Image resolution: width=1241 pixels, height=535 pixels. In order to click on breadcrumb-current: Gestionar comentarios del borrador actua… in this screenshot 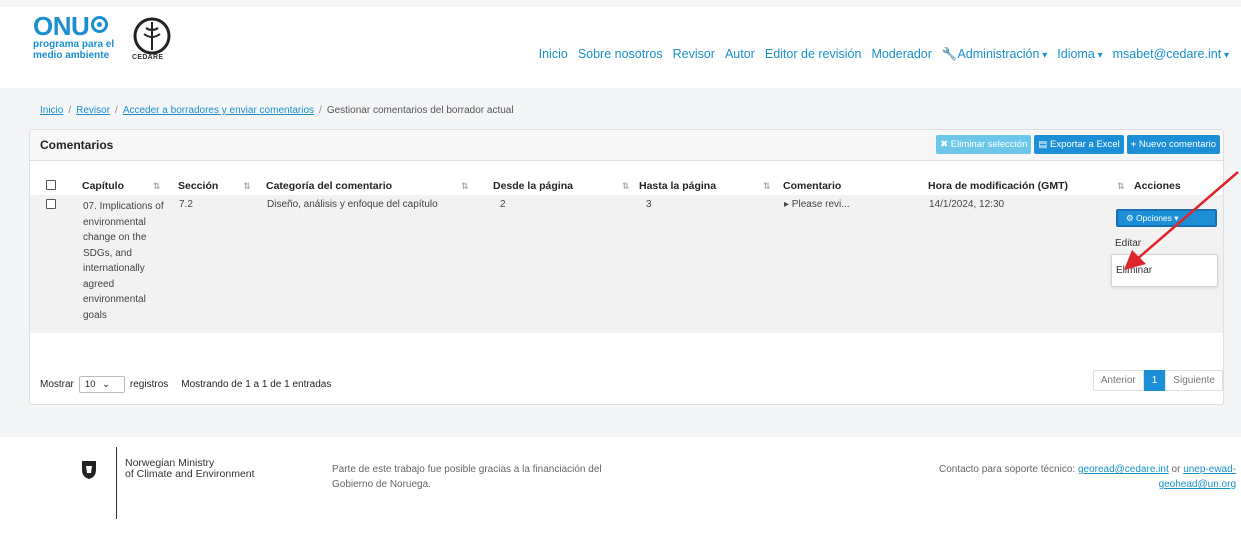, I will do `click(420, 110)`.